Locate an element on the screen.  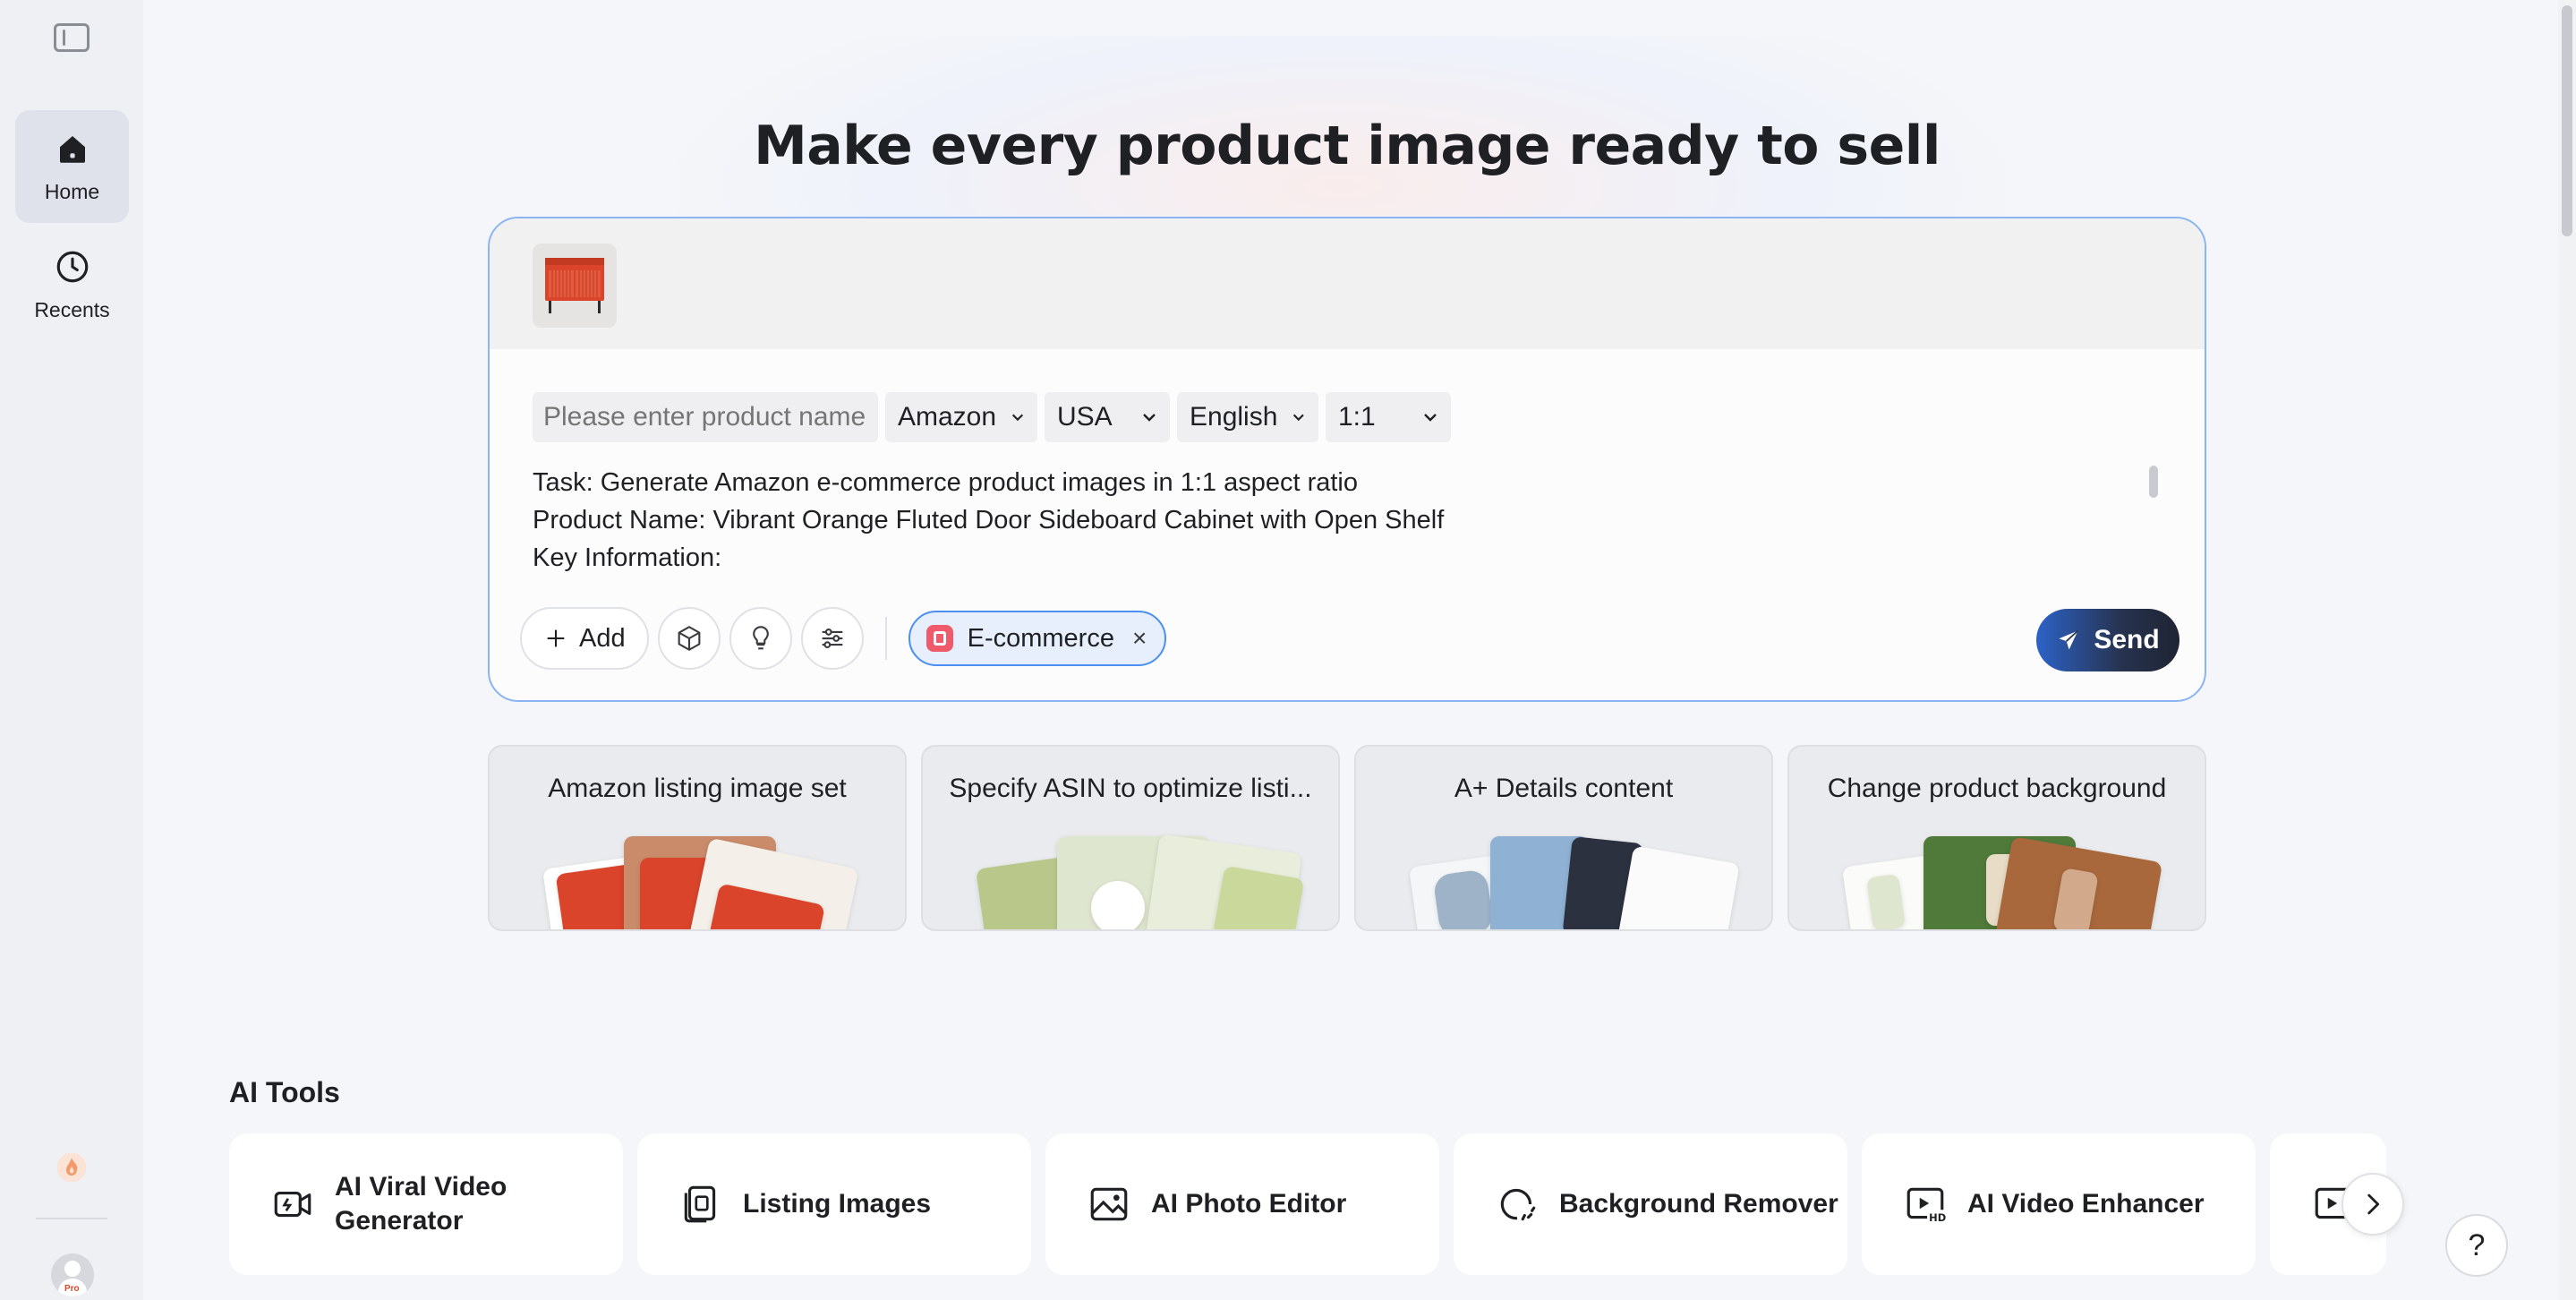
language-select: English is located at coordinates (1247, 417).